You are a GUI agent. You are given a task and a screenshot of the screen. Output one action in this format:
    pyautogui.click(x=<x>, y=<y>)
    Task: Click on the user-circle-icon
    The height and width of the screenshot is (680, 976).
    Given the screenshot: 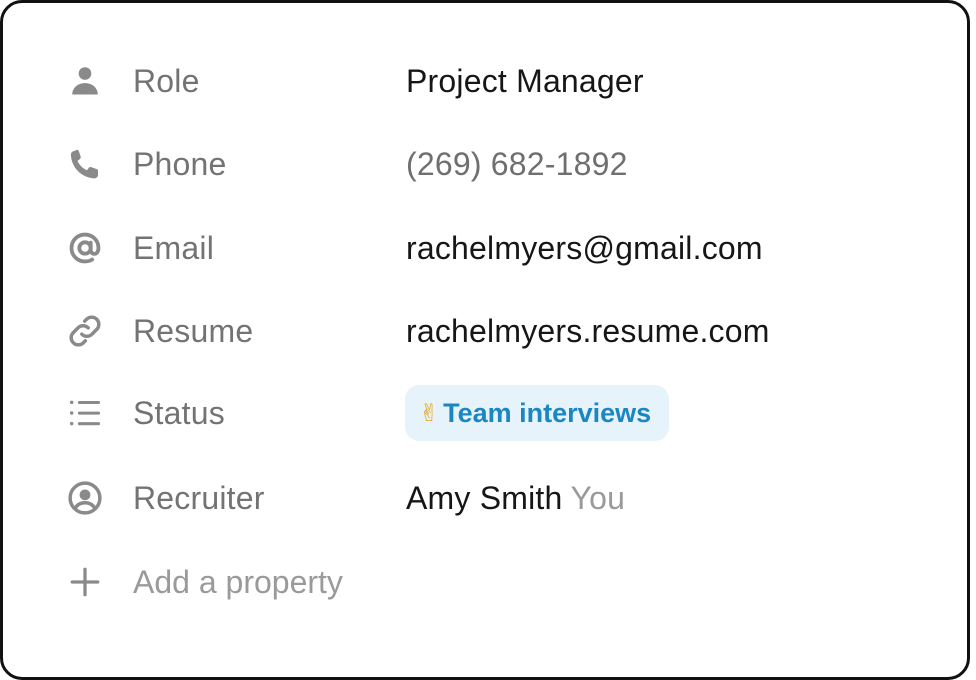 What is the action you would take?
    pyautogui.click(x=85, y=498)
    